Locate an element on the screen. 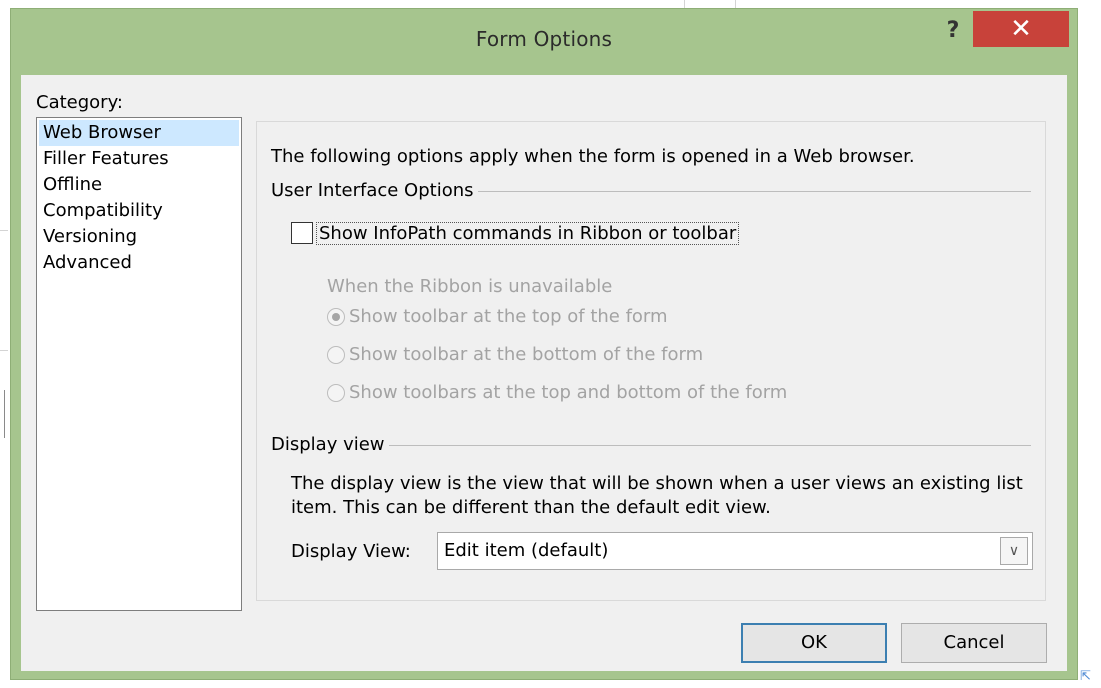 The height and width of the screenshot is (688, 1101). display-view-row: Display View: Edit item (default) ∨ is located at coordinates (662, 551).